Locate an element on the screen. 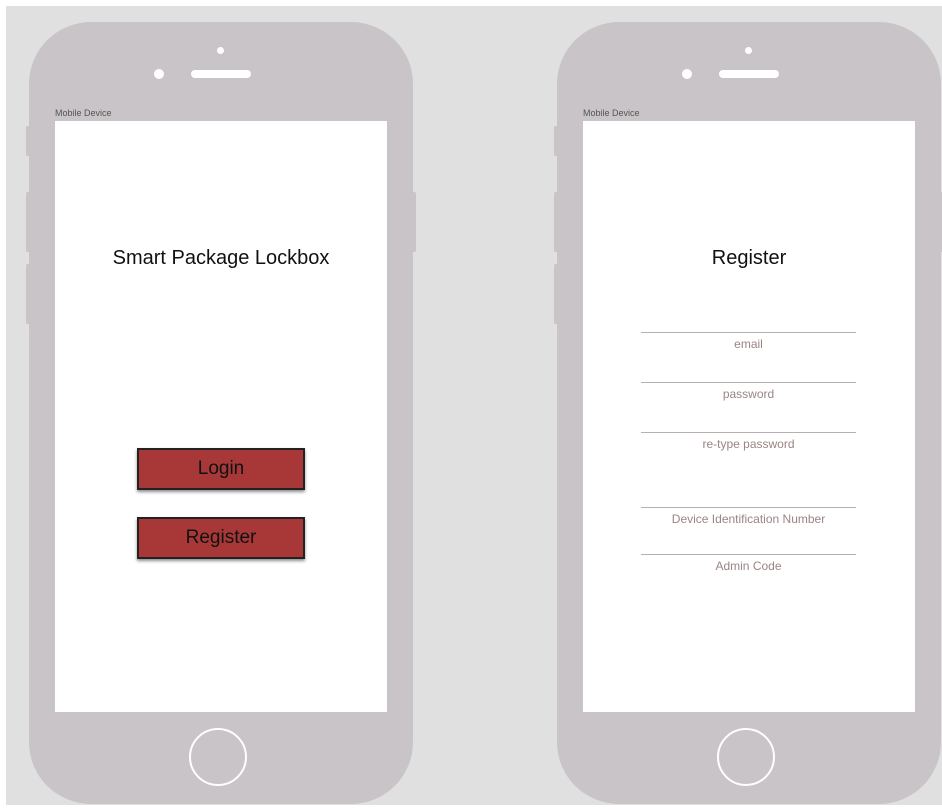  register-button: Register is located at coordinates (221, 538).